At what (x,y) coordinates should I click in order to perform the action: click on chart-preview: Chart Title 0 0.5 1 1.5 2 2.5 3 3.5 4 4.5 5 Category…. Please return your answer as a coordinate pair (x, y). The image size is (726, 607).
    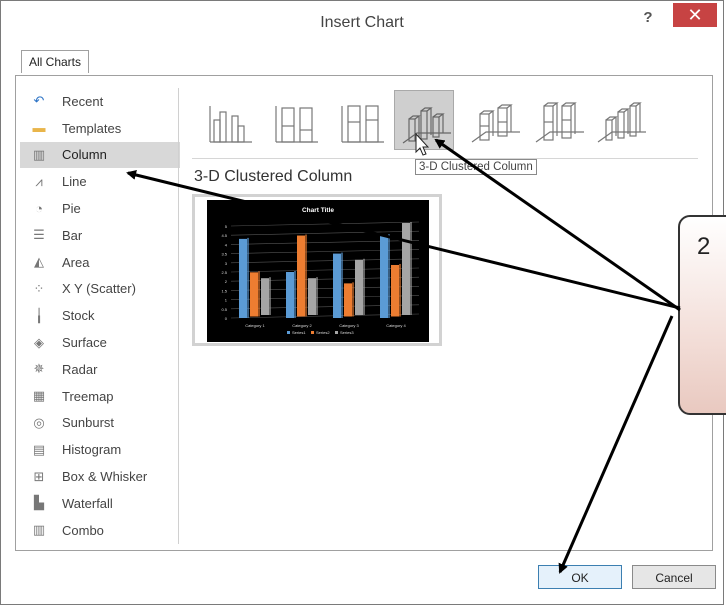
    Looking at the image, I should click on (317, 270).